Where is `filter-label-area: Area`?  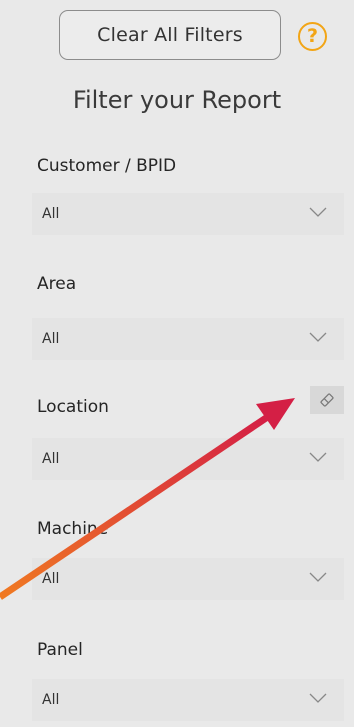 filter-label-area: Area is located at coordinates (57, 284).